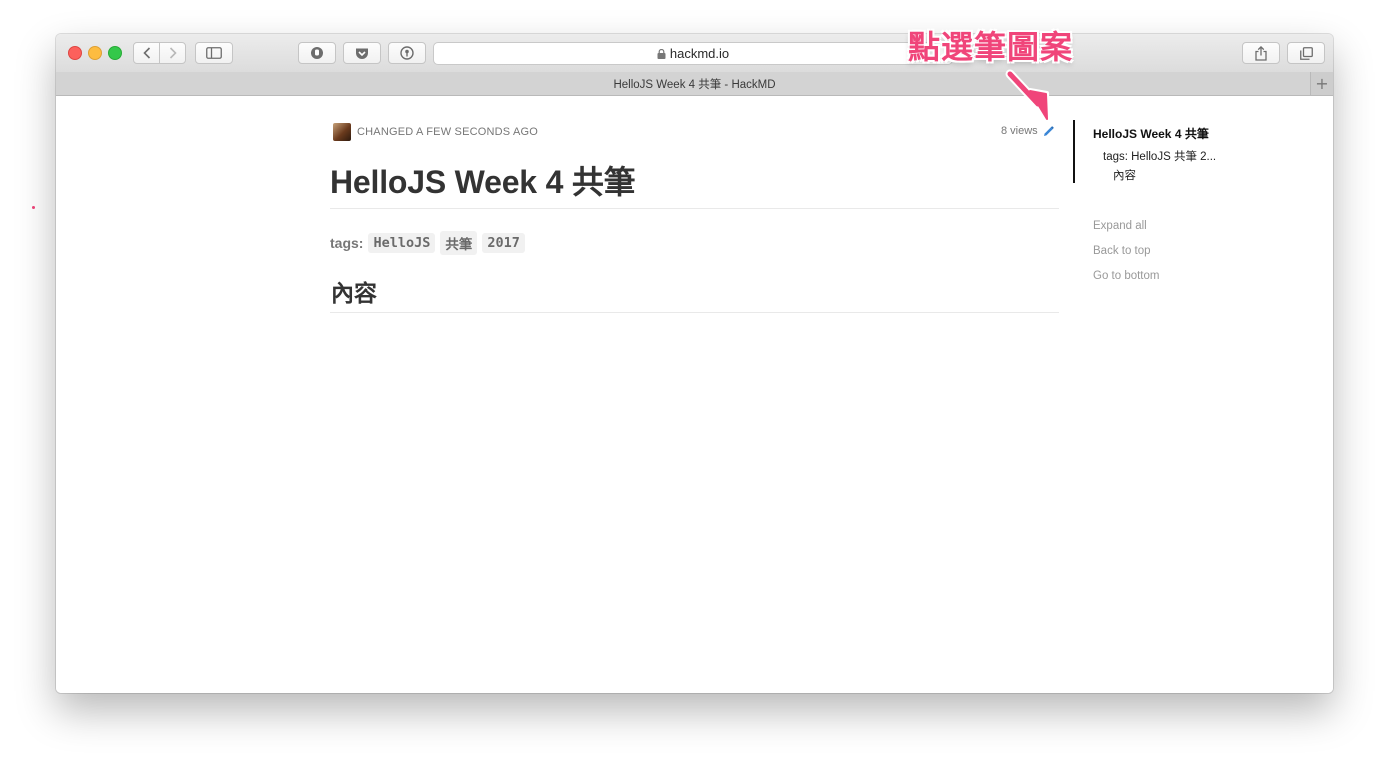 The height and width of the screenshot is (774, 1389). I want to click on go-to-bottom-link: Go to bottom, so click(1126, 276).